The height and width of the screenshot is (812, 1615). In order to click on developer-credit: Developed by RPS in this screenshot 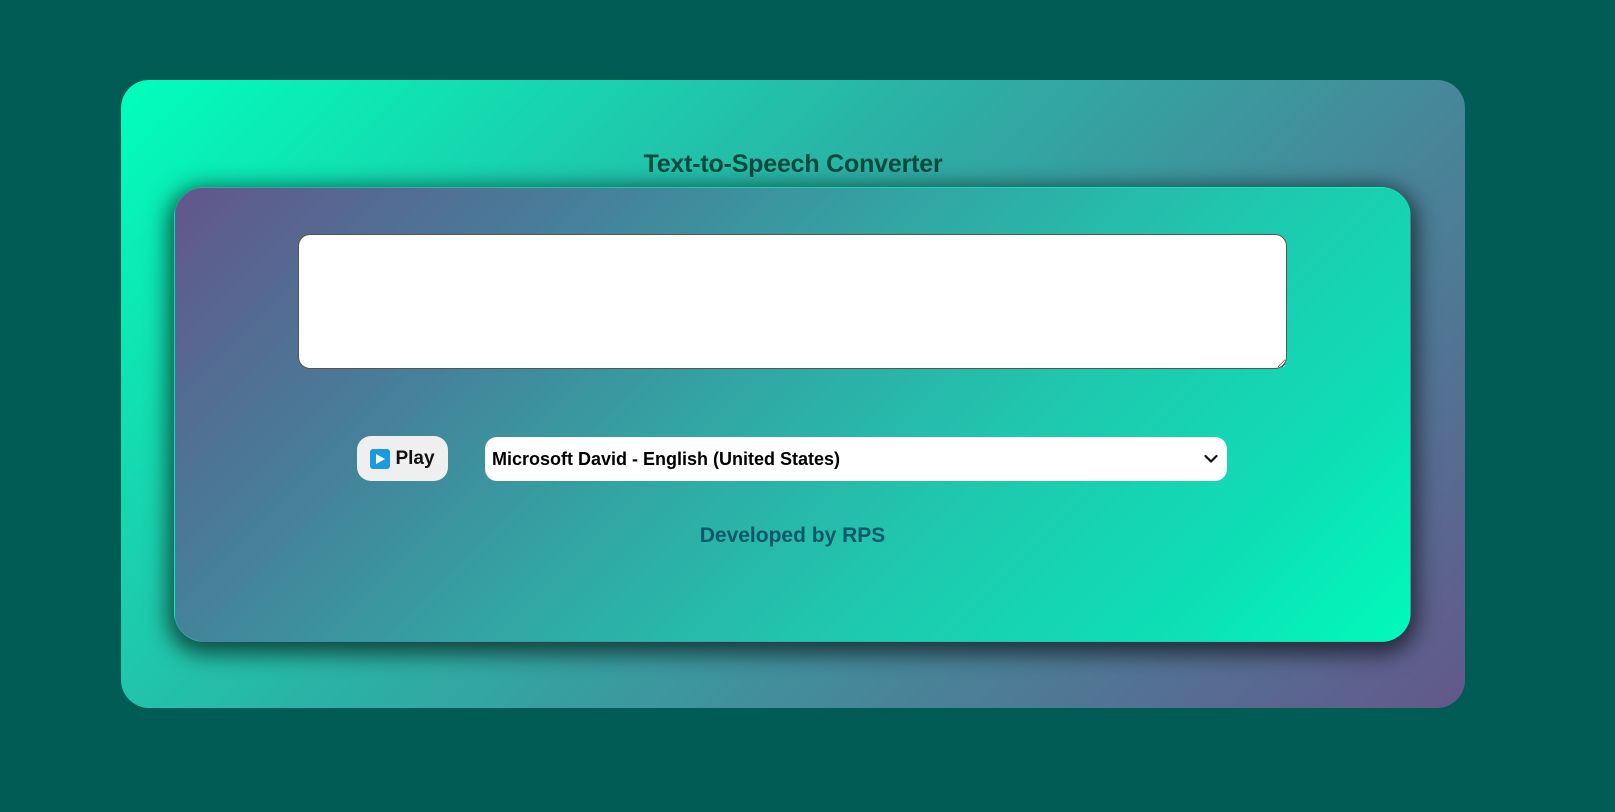, I will do `click(792, 535)`.